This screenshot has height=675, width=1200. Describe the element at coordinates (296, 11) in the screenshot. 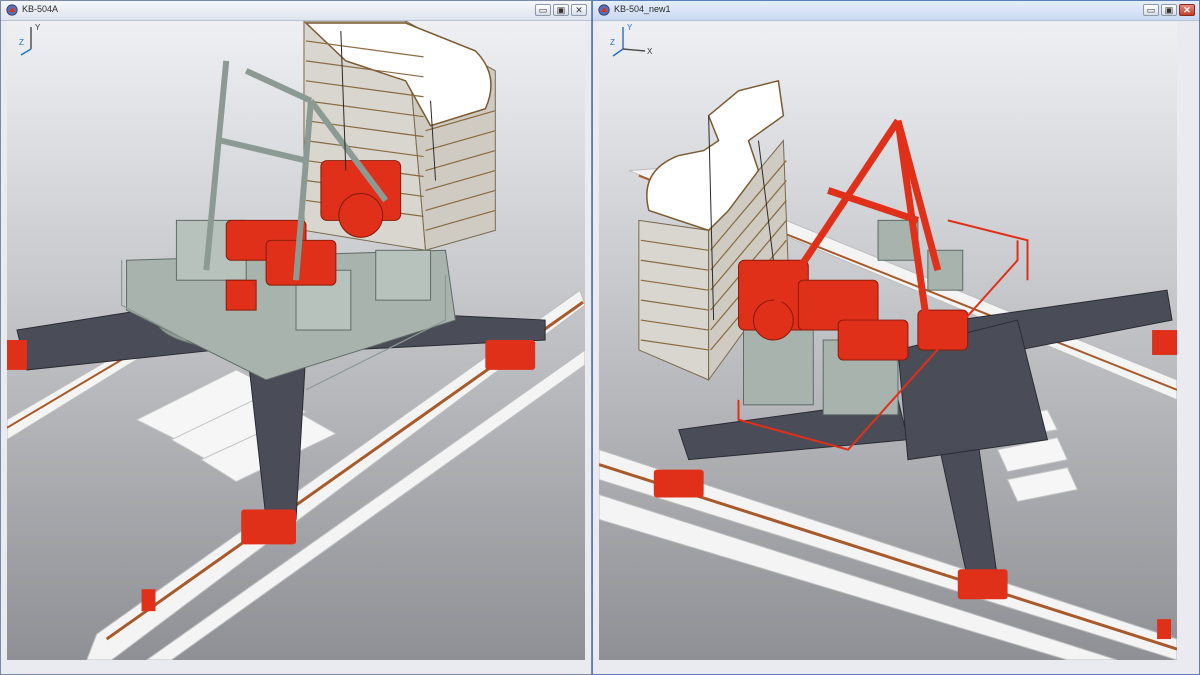

I see `window-titlebar: KB-504A ▭ ▣ ✕` at that location.